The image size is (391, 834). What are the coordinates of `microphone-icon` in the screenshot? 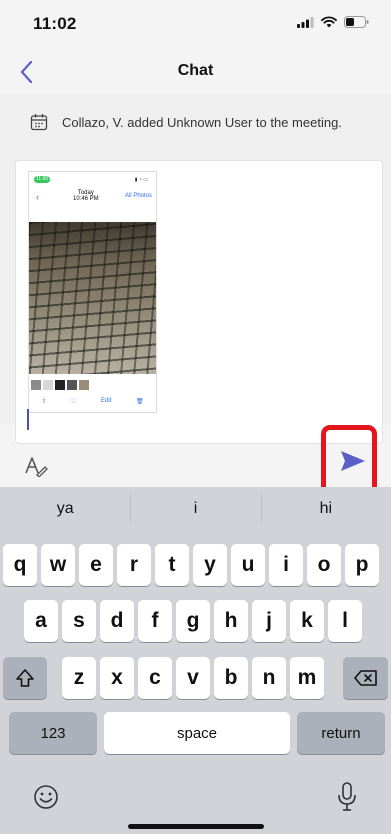 It's located at (347, 796).